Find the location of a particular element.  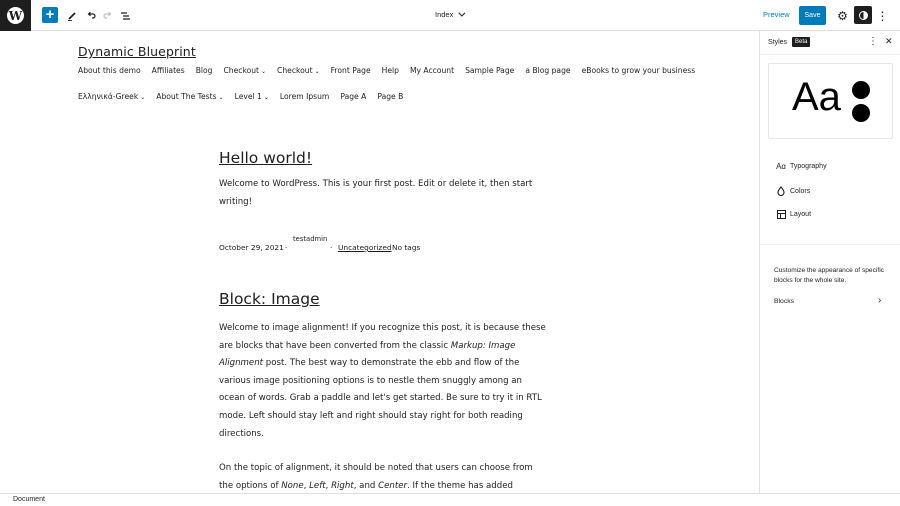

nav-link: Ελληνικά-Greek ⌄ is located at coordinates (111, 96).